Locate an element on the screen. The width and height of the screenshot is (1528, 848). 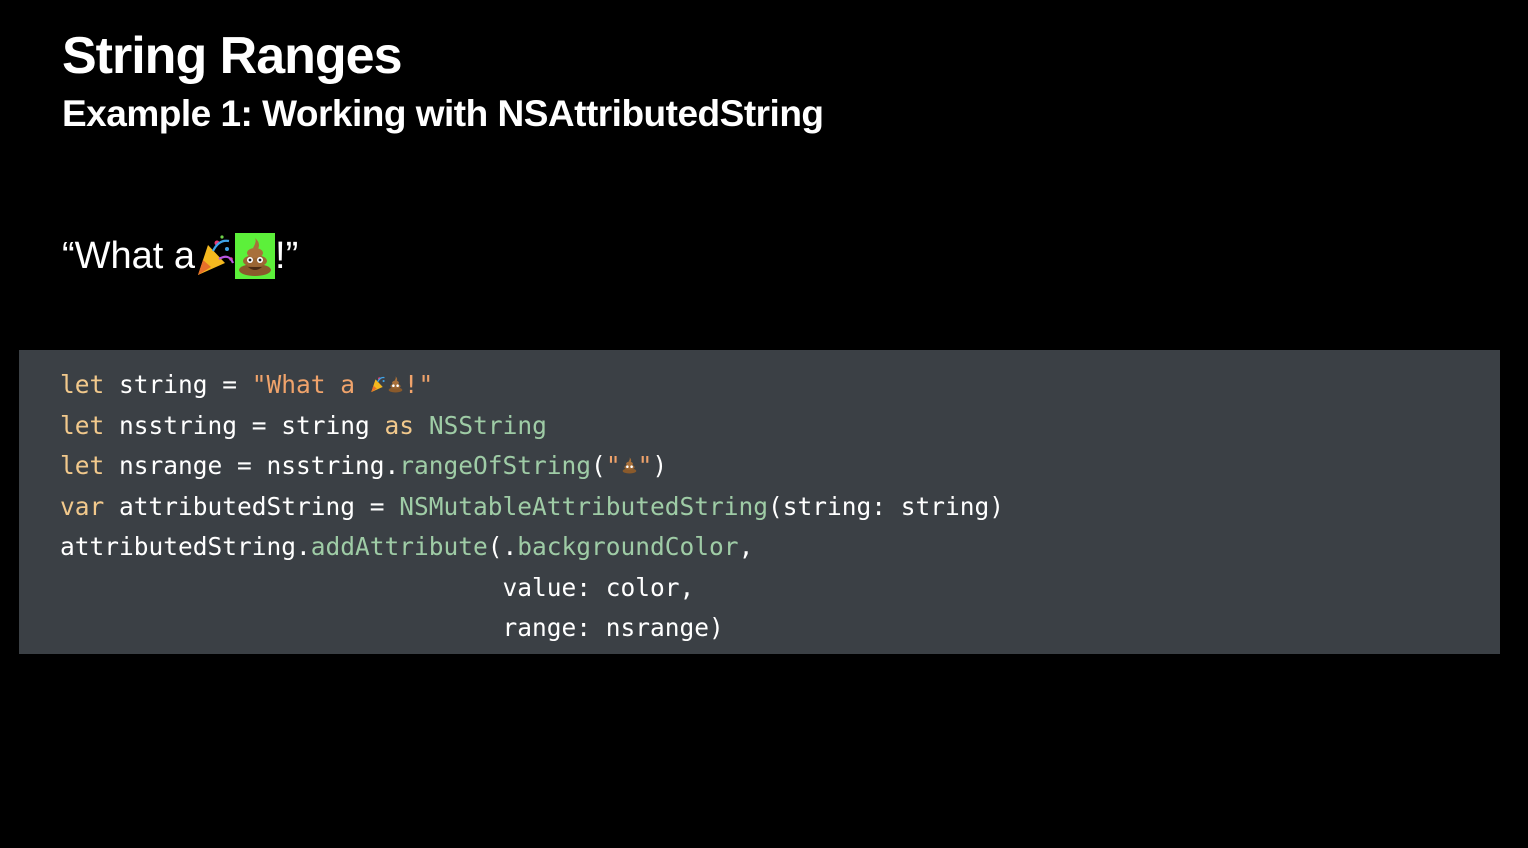
slide-title: String Ranges is located at coordinates (232, 56).